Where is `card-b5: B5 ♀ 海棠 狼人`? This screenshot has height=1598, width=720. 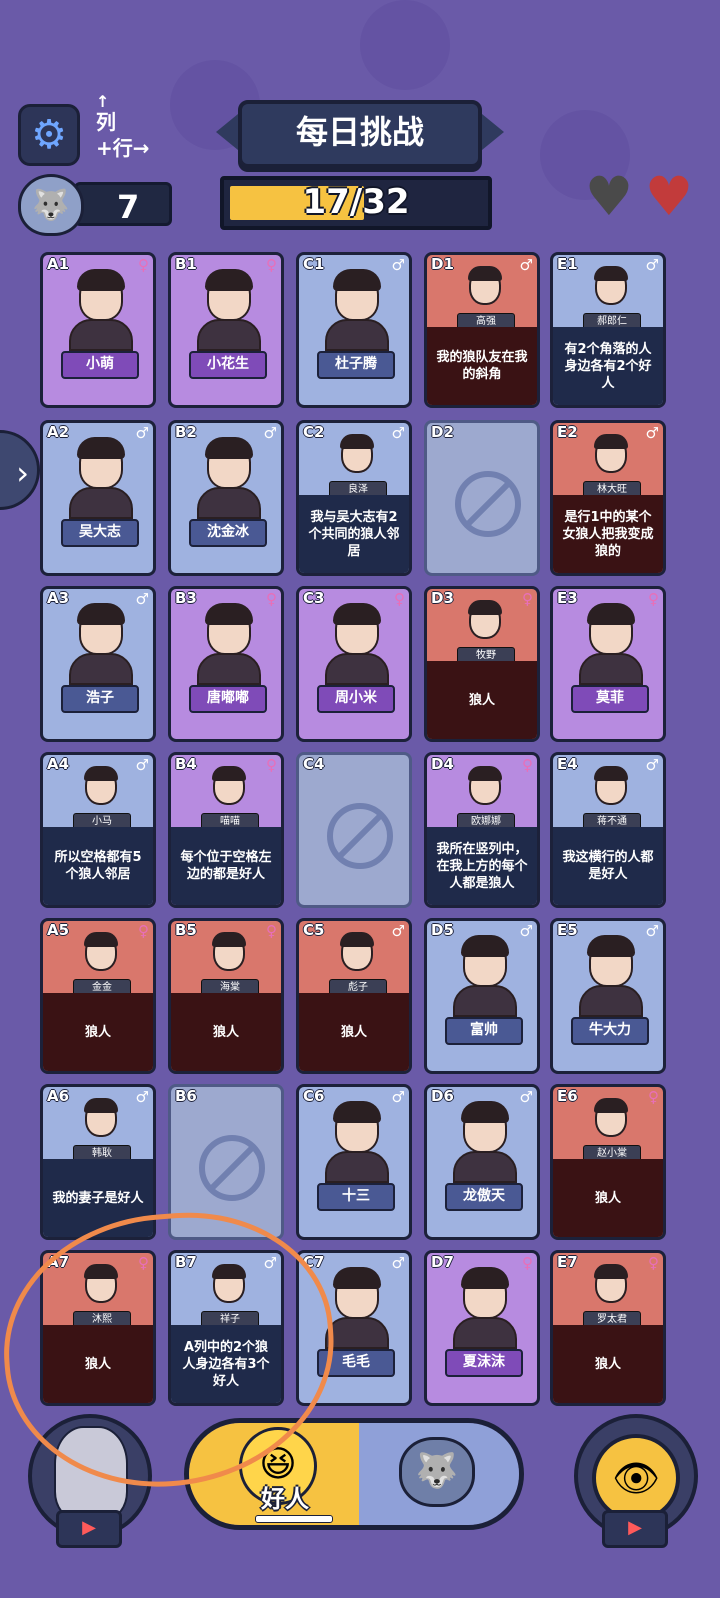
card-b5: B5 ♀ 海棠 狼人 is located at coordinates (226, 996).